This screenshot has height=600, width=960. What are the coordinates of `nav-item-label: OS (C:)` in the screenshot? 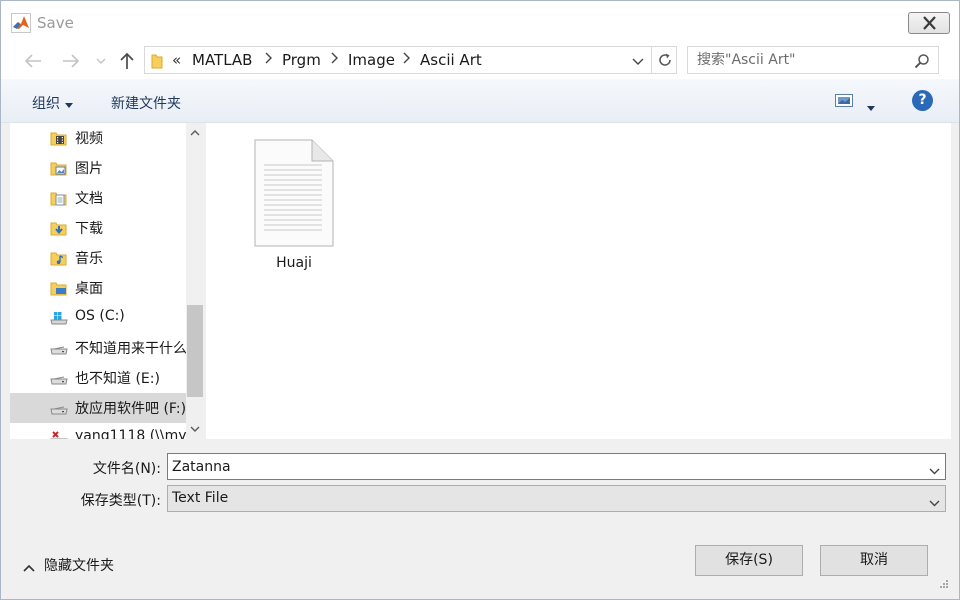 It's located at (100, 316).